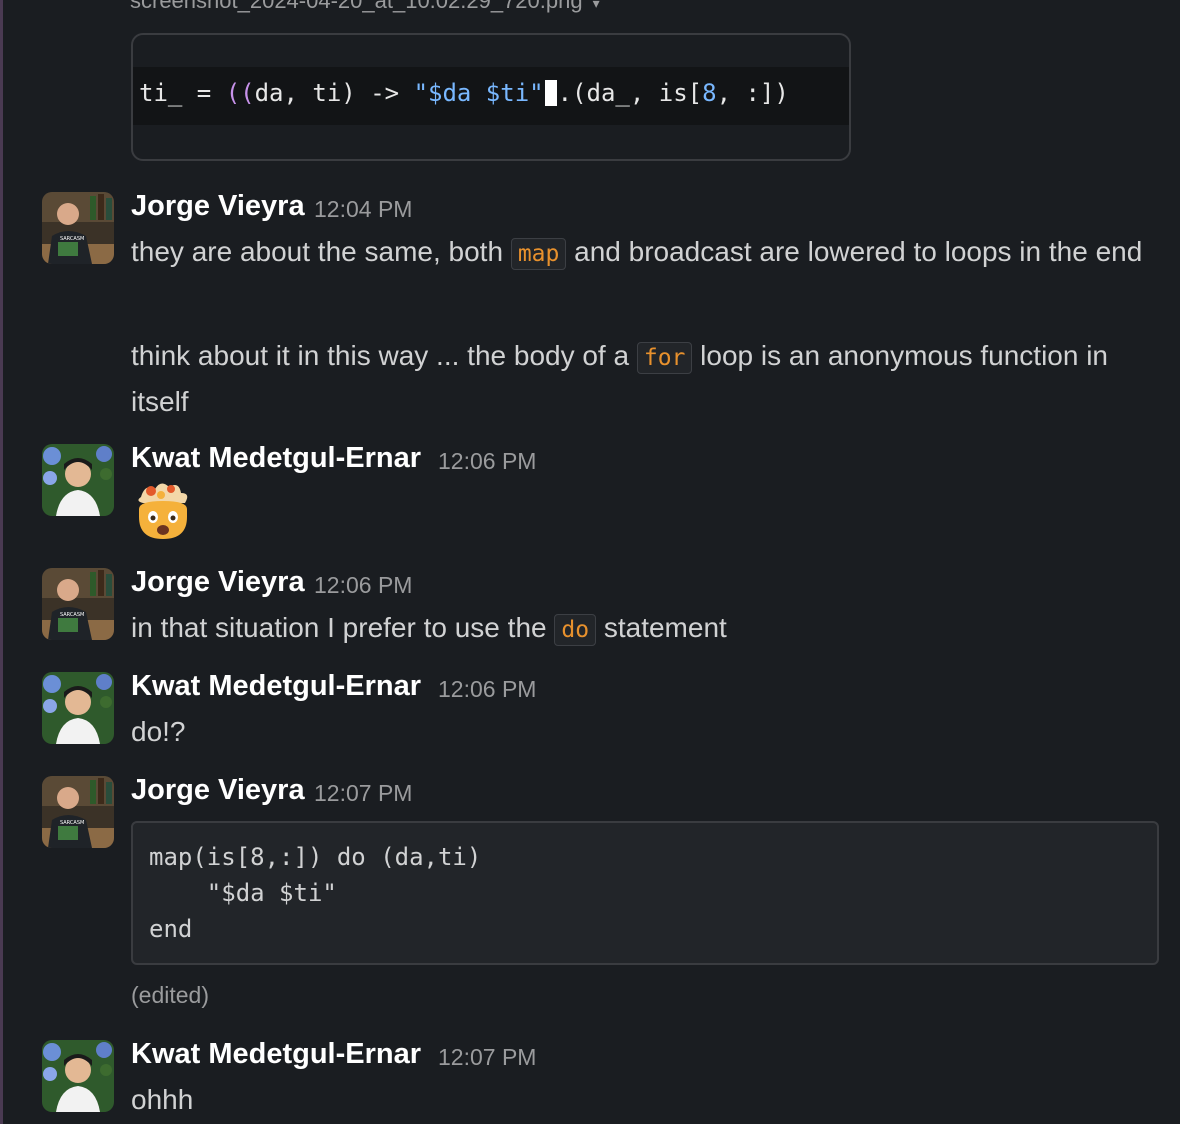 This screenshot has height=1124, width=1180. Describe the element at coordinates (645, 893) in the screenshot. I see `code-block: map(is[8,:]) do (da,ti) "$da $ti" end` at that location.